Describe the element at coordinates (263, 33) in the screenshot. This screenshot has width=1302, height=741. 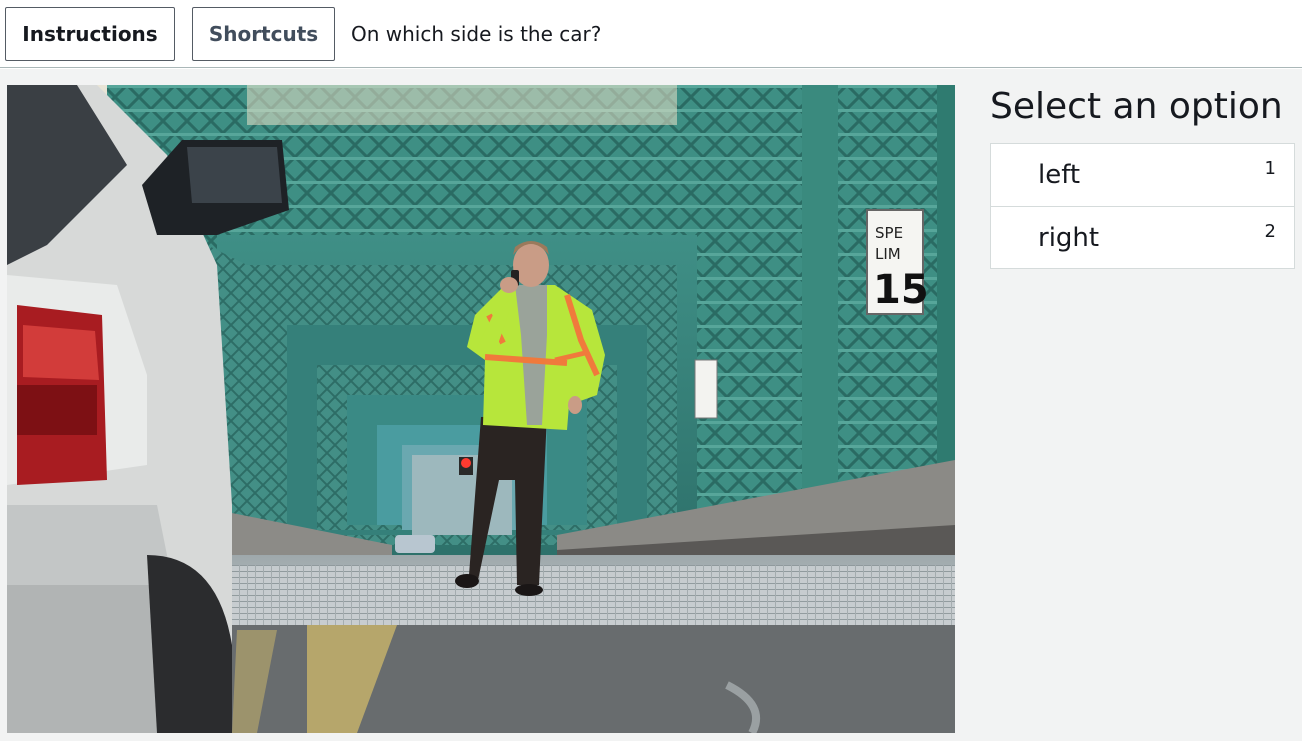
I see `shortcuts-button: Shortcuts` at that location.